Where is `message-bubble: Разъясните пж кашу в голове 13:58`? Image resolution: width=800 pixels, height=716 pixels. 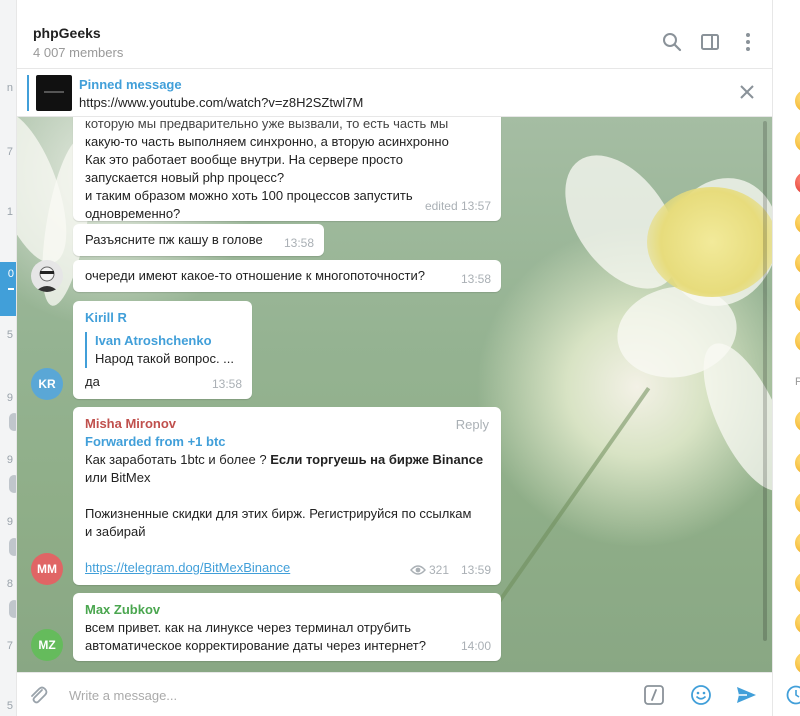
message-bubble: Разъясните пж кашу в голове 13:58 is located at coordinates (198, 240).